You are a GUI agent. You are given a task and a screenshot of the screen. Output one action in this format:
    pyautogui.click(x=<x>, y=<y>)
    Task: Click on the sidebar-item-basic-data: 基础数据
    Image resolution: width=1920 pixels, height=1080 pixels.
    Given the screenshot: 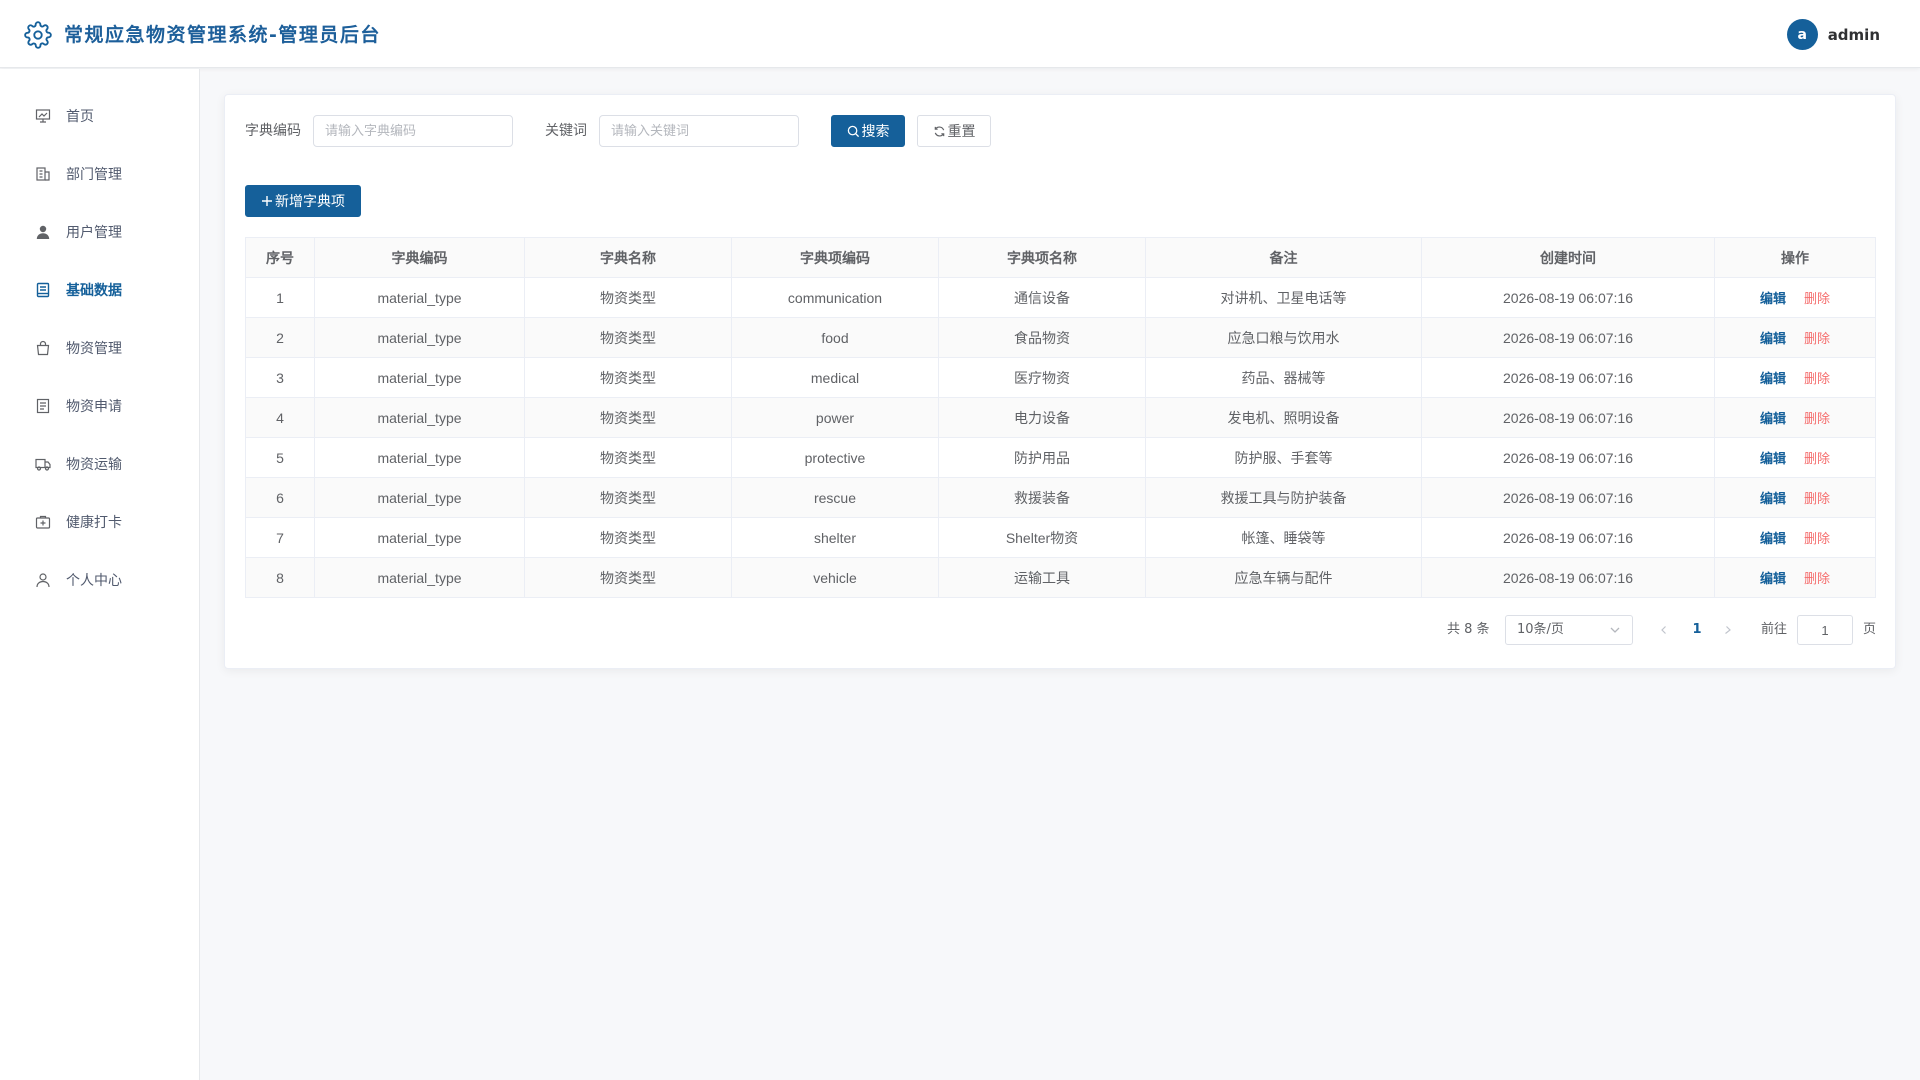 What is the action you would take?
    pyautogui.click(x=99, y=290)
    